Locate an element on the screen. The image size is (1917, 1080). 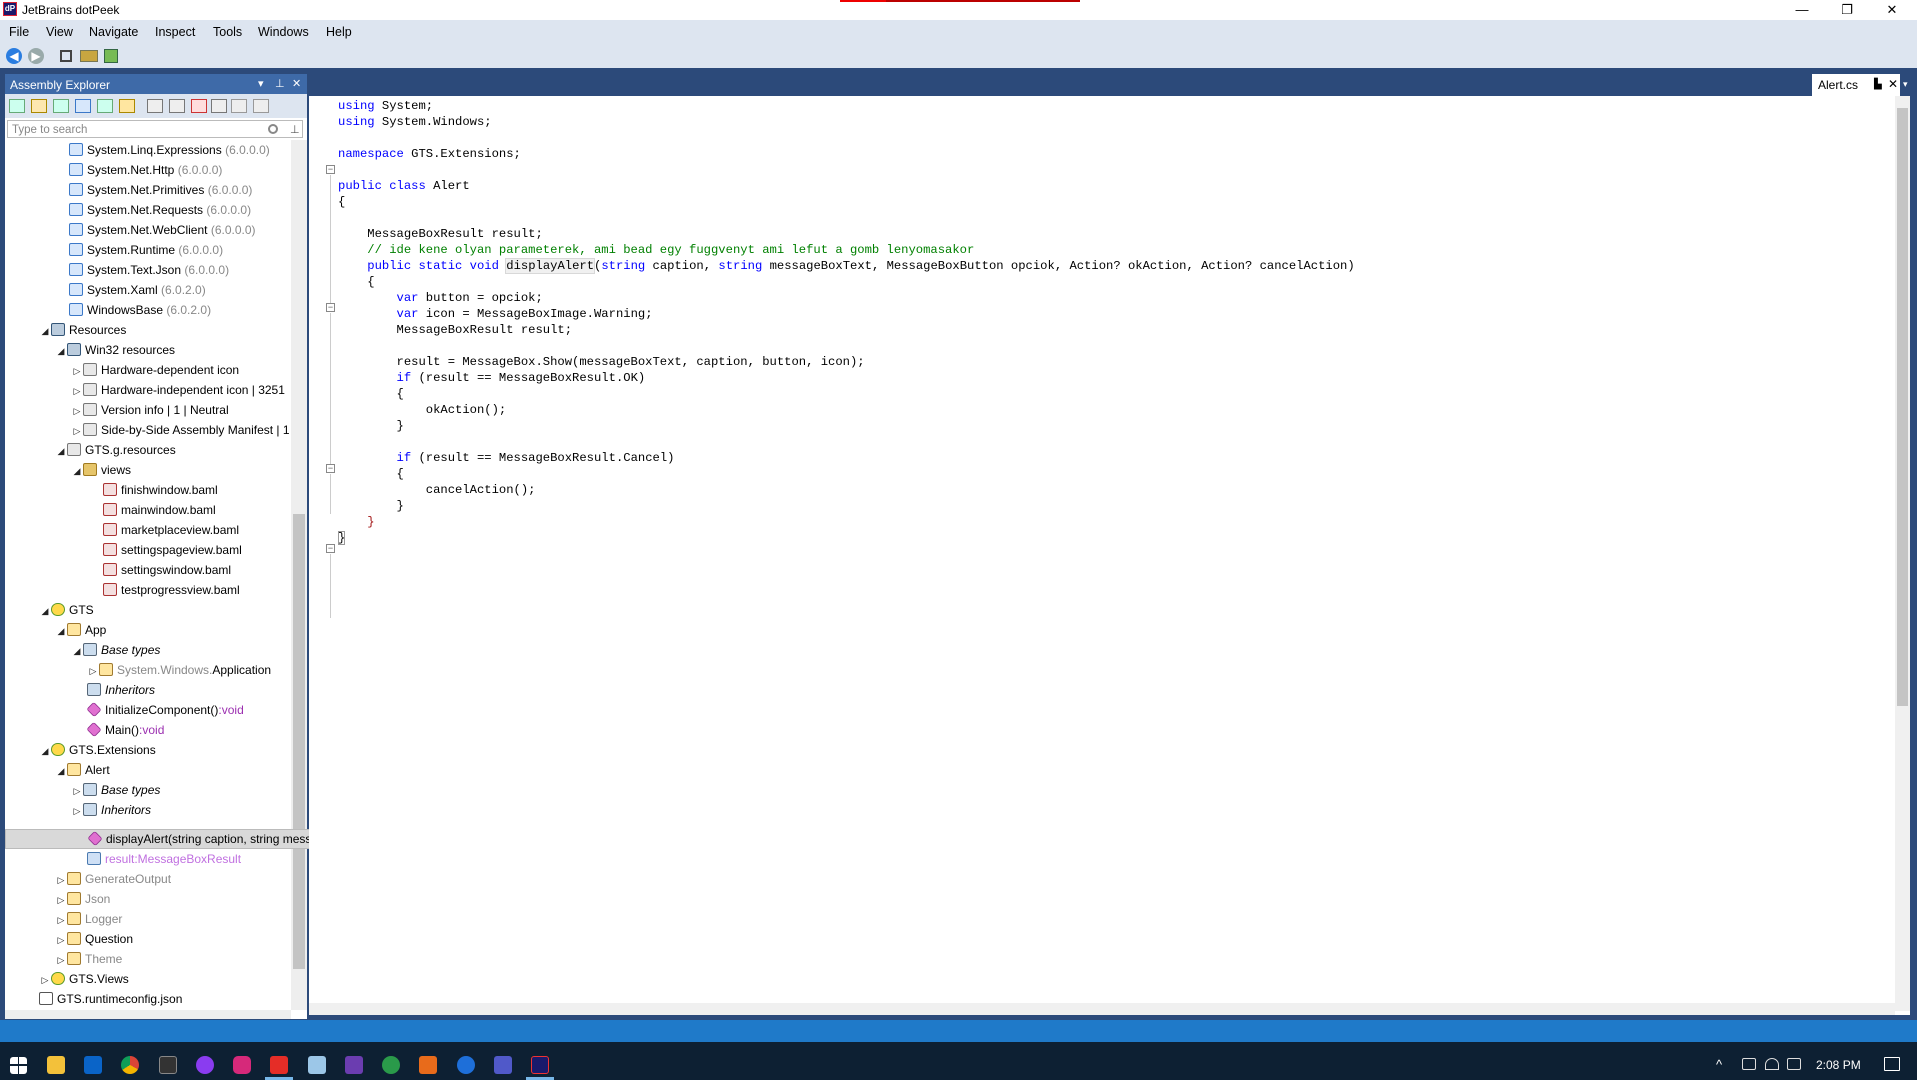
tree-node: ◢ GTS.Extensions is located at coordinates (97, 750).